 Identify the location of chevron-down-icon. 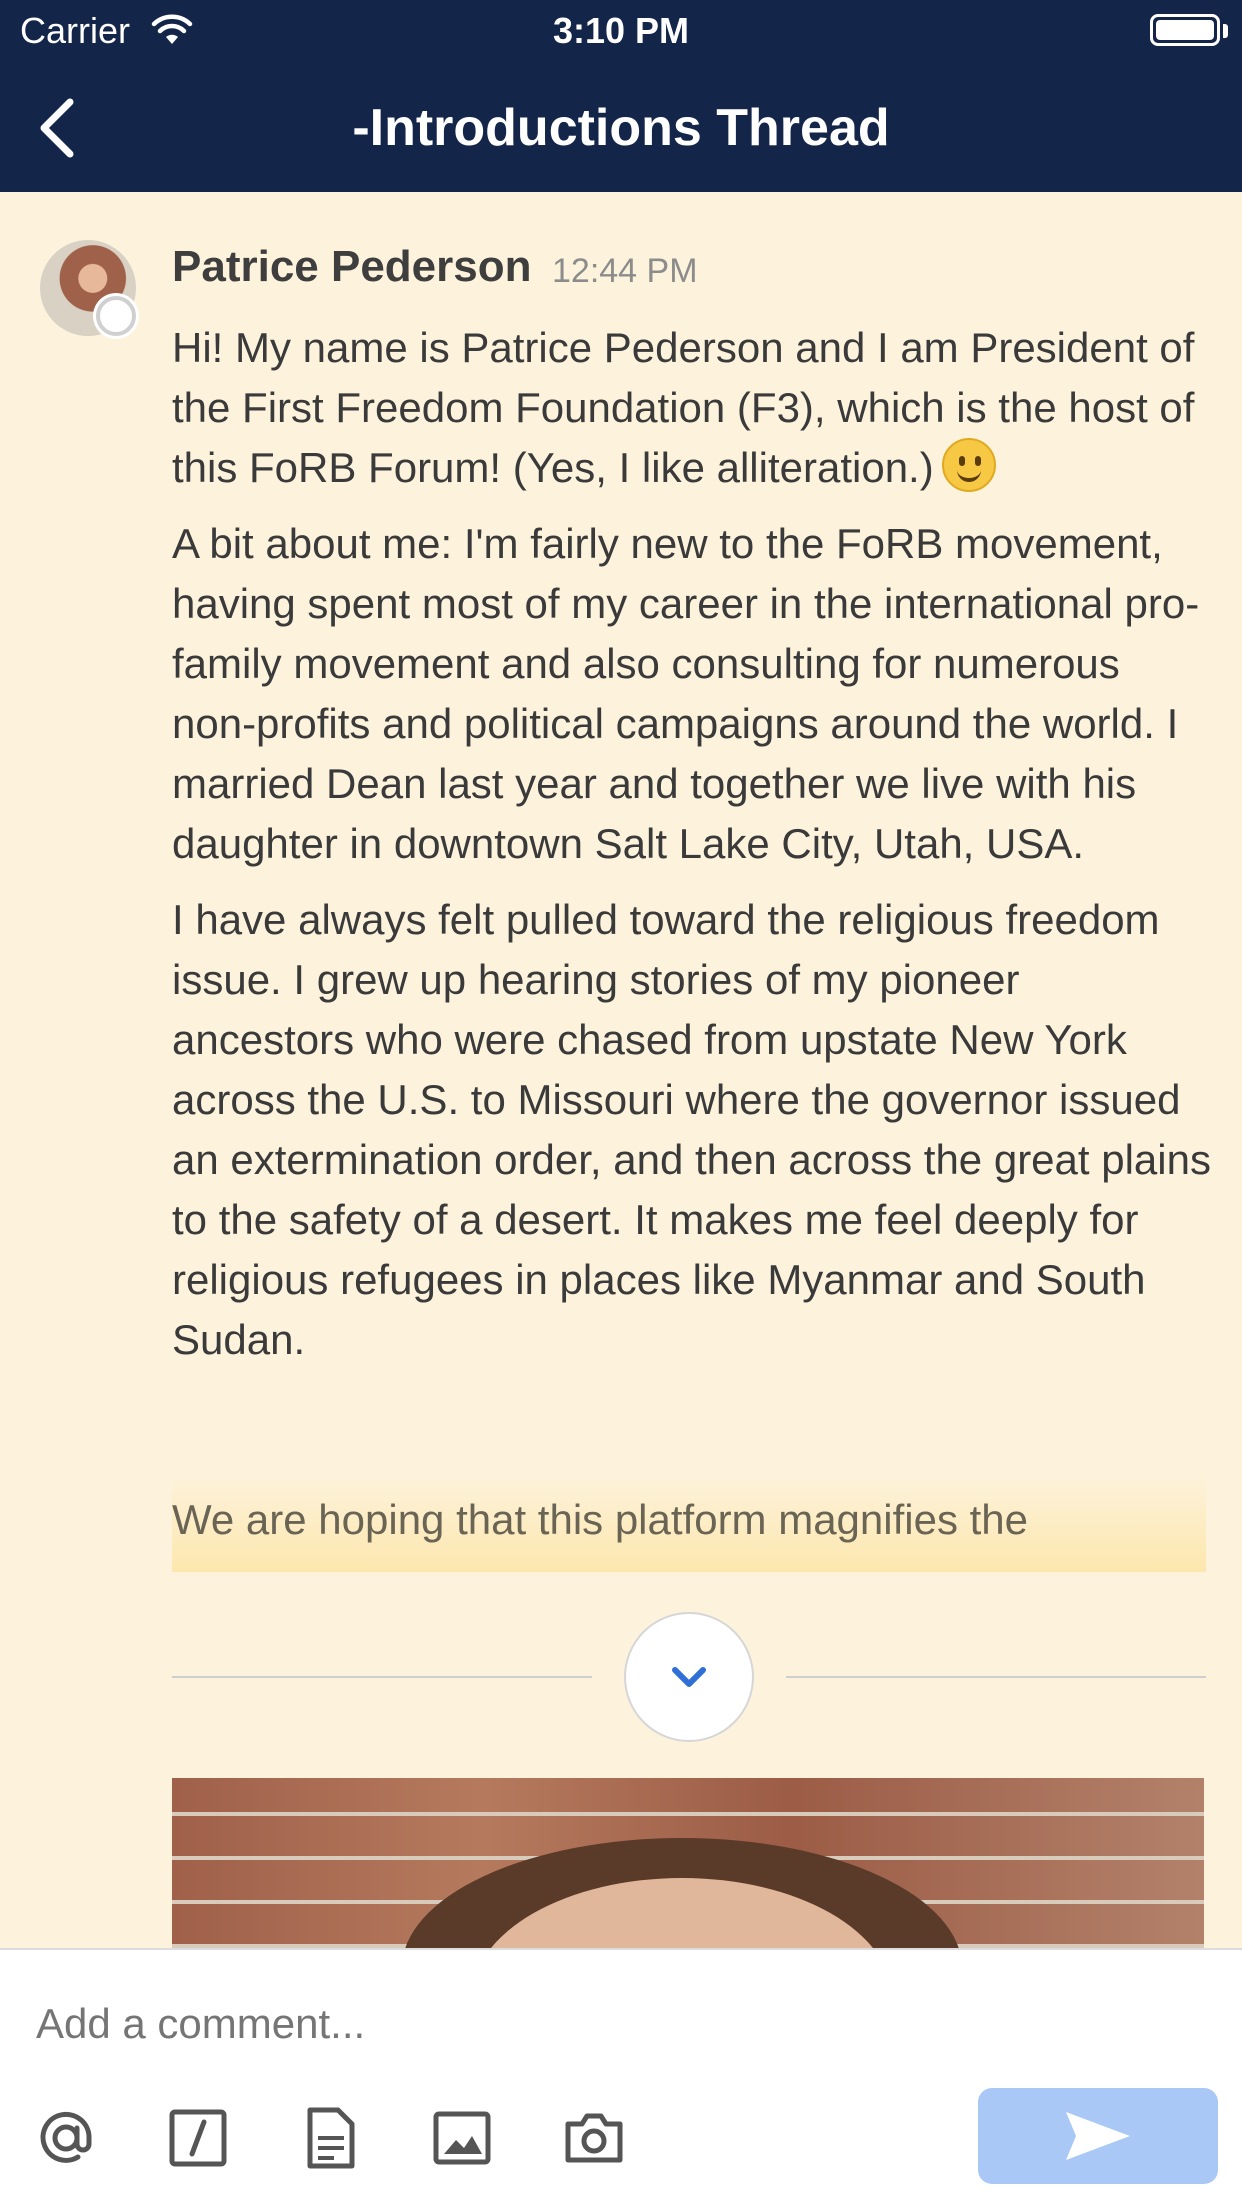
(689, 1677).